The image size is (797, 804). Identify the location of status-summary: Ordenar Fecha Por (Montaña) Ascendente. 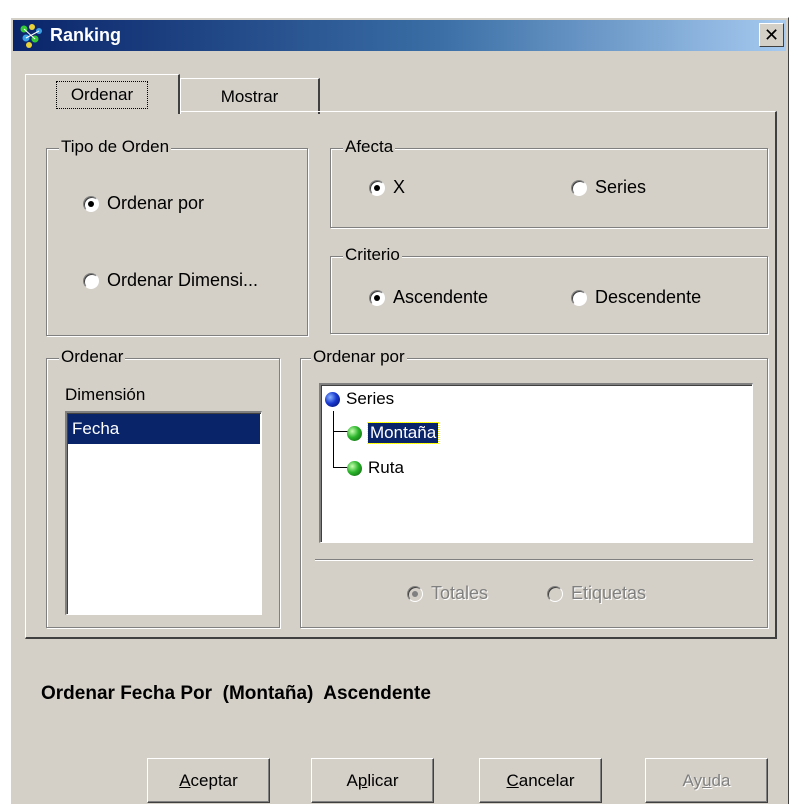
(236, 693).